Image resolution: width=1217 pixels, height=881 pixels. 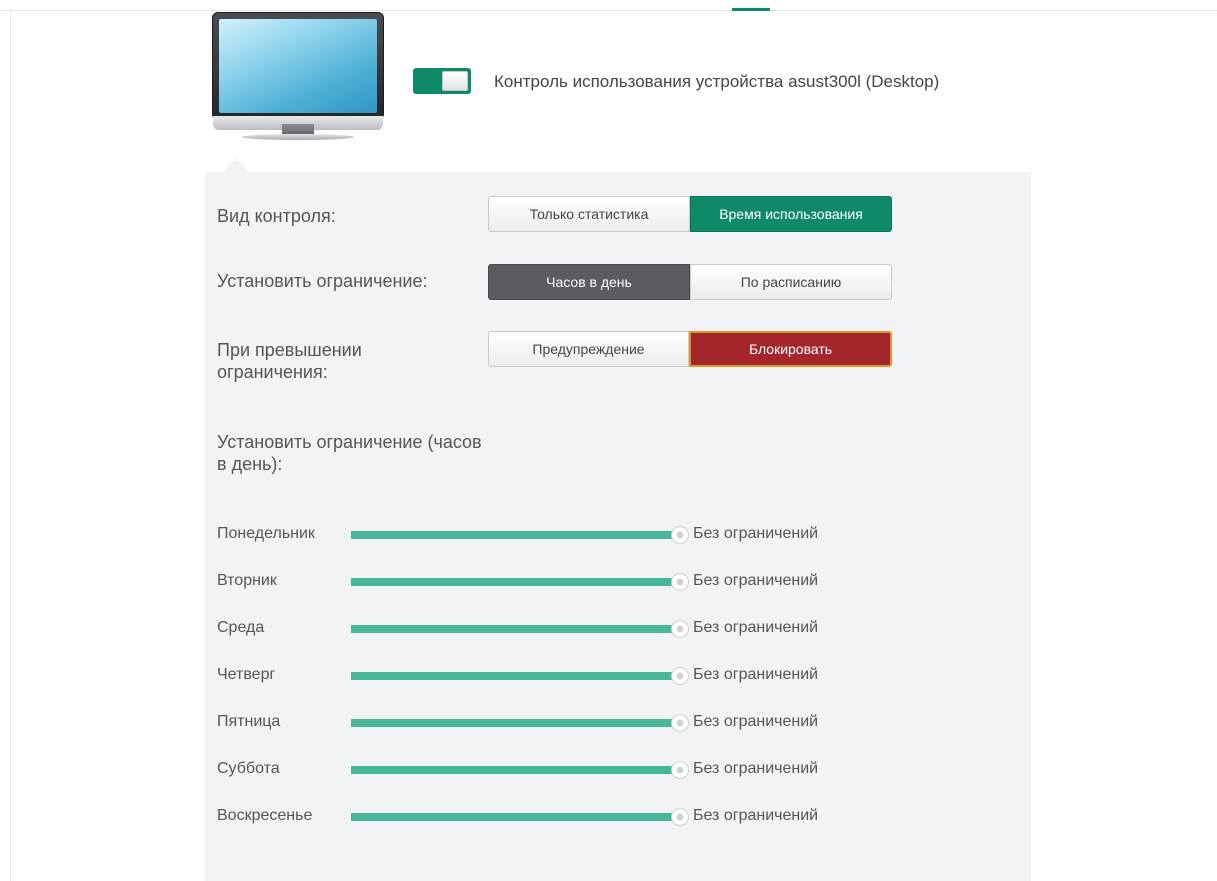 What do you see at coordinates (349, 453) in the screenshot?
I see `hours-limit-label: Установить ограничение (часов в день):` at bounding box center [349, 453].